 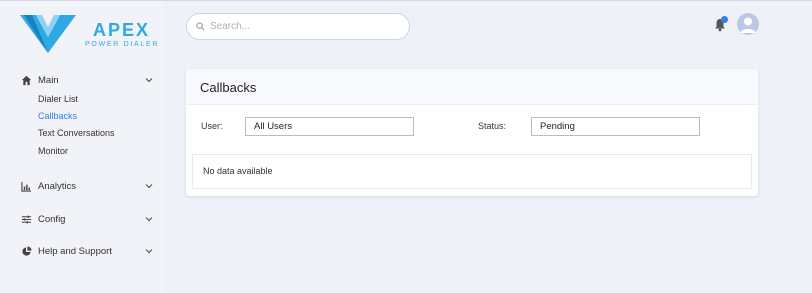 I want to click on search-input, so click(x=300, y=26).